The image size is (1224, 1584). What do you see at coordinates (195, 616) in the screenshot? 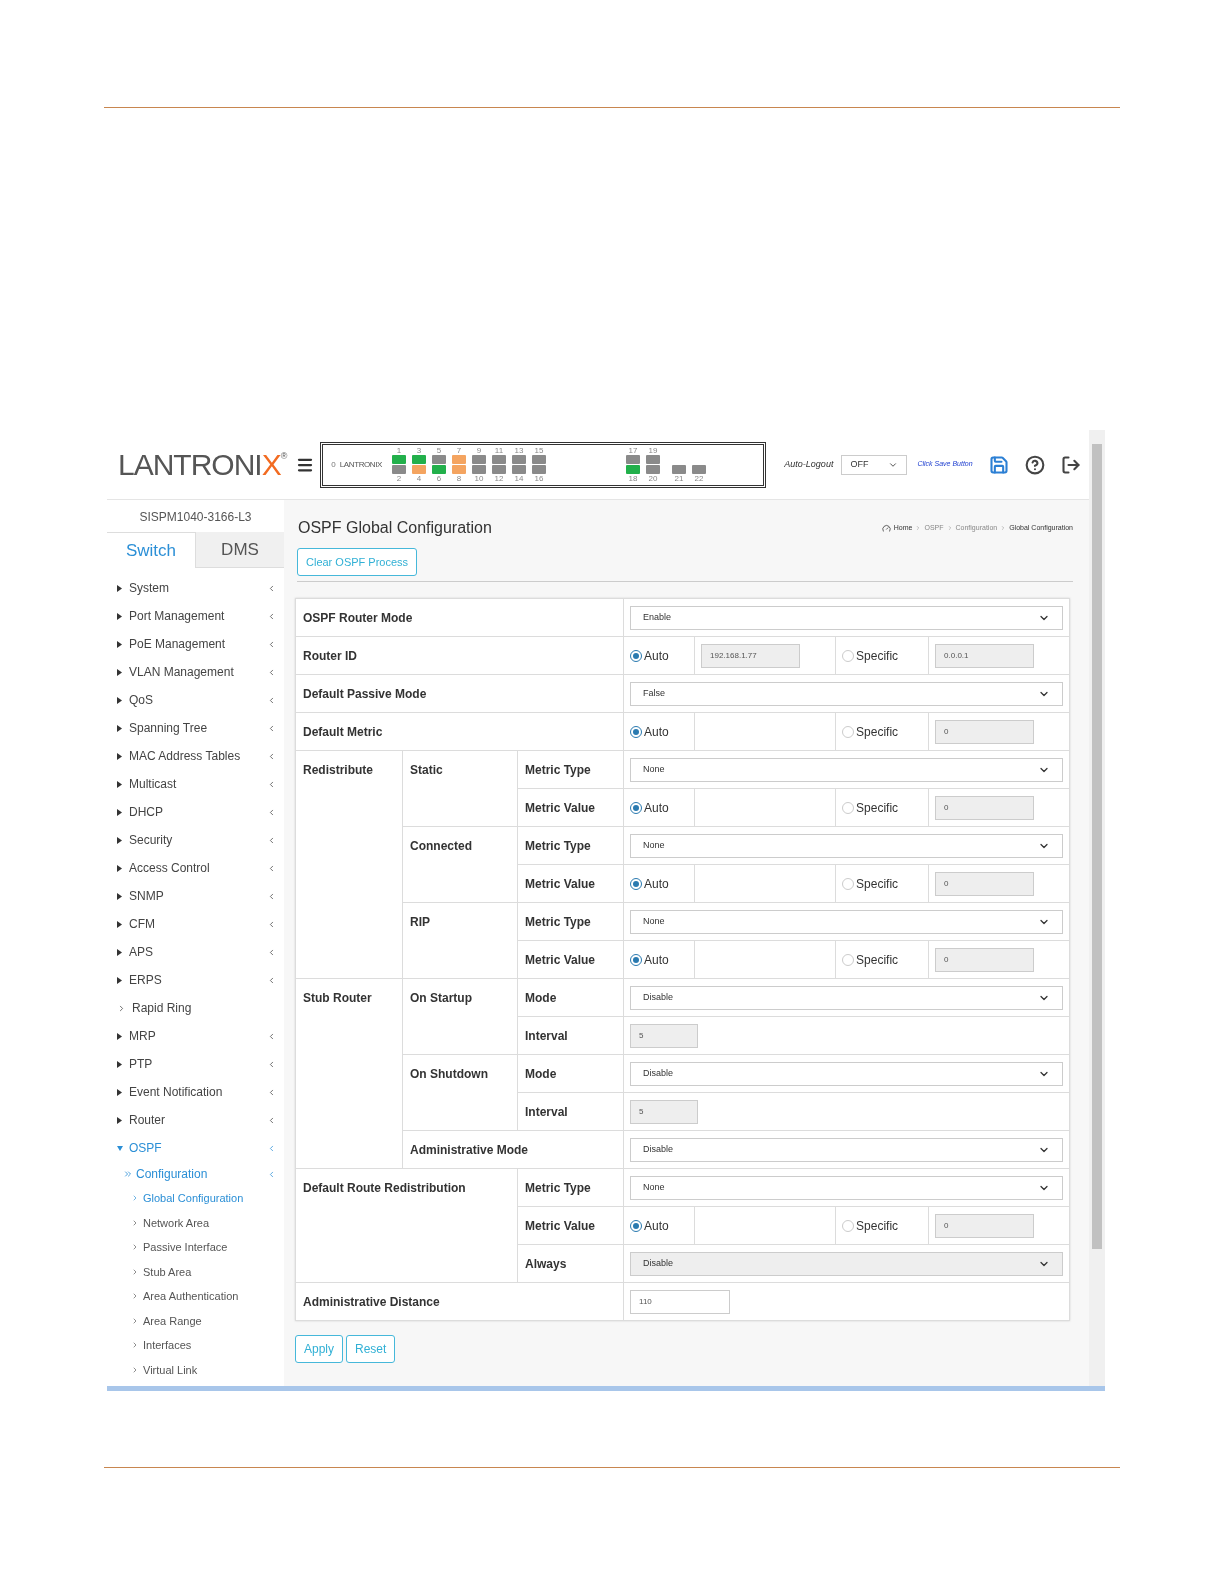
I see `sidebar-menu-item: Port Management` at bounding box center [195, 616].